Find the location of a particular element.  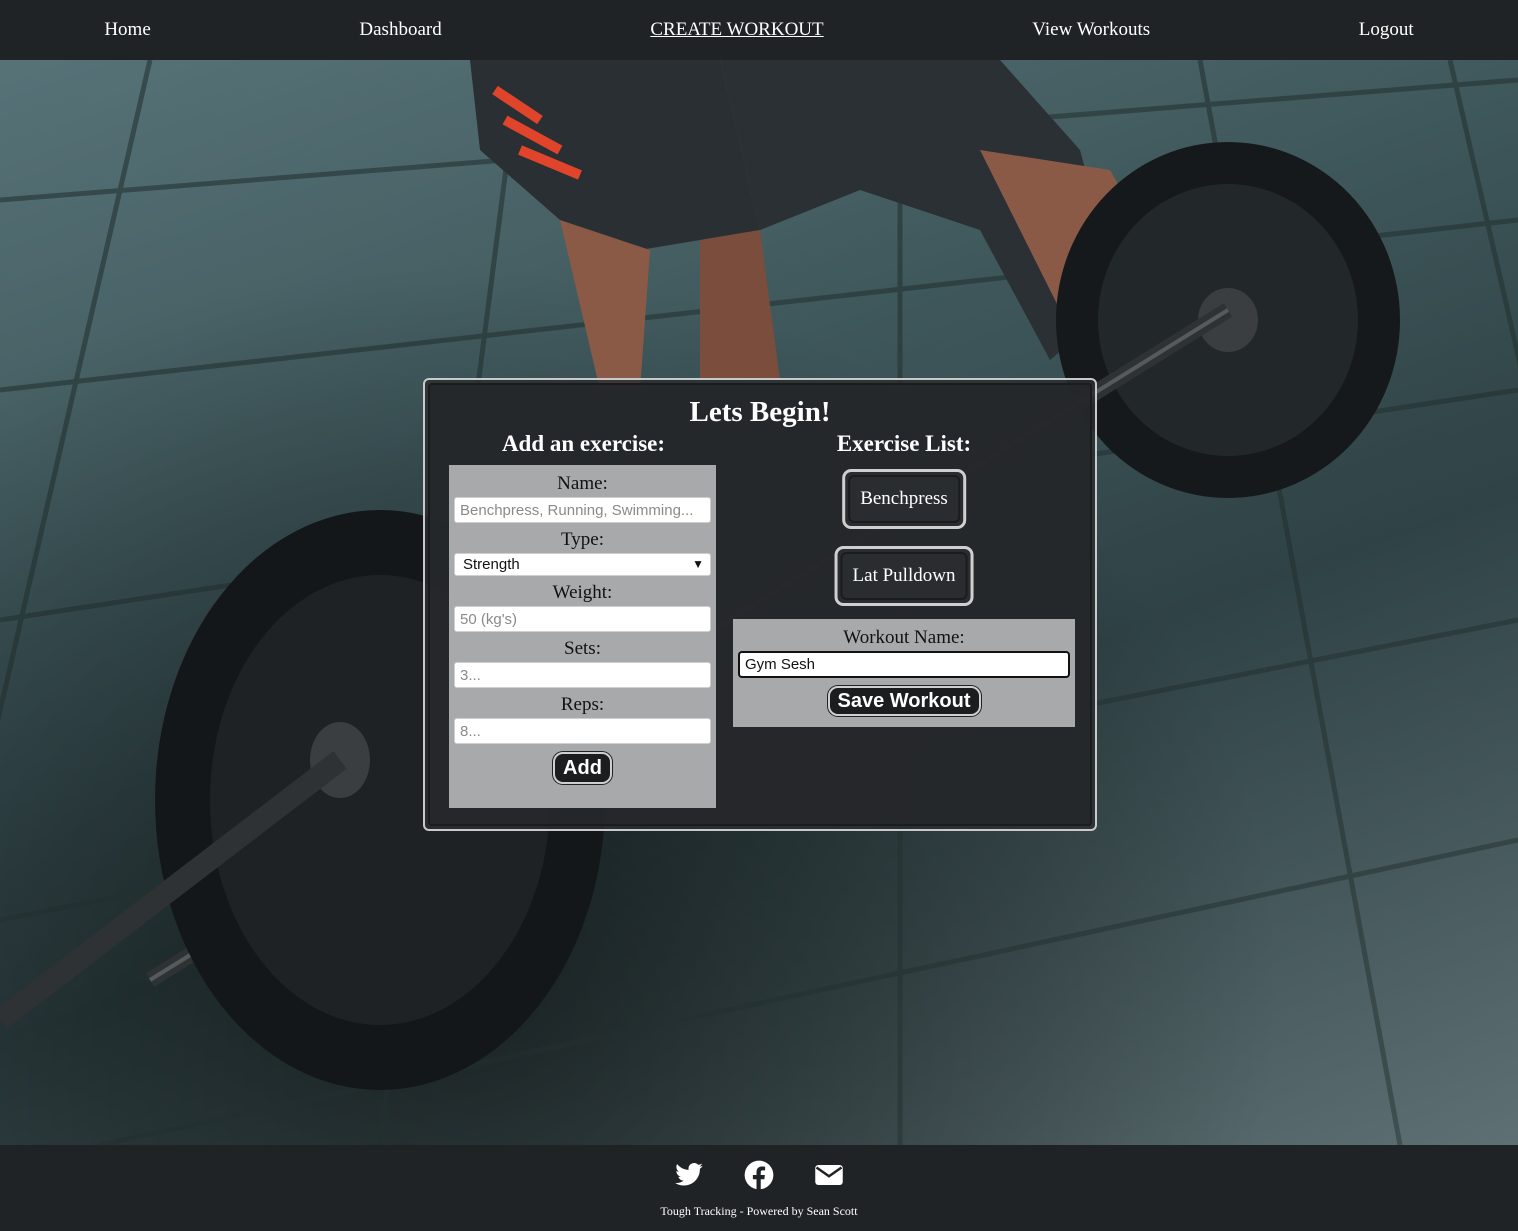

exercise-list-heading: Exercise List: is located at coordinates (904, 443).